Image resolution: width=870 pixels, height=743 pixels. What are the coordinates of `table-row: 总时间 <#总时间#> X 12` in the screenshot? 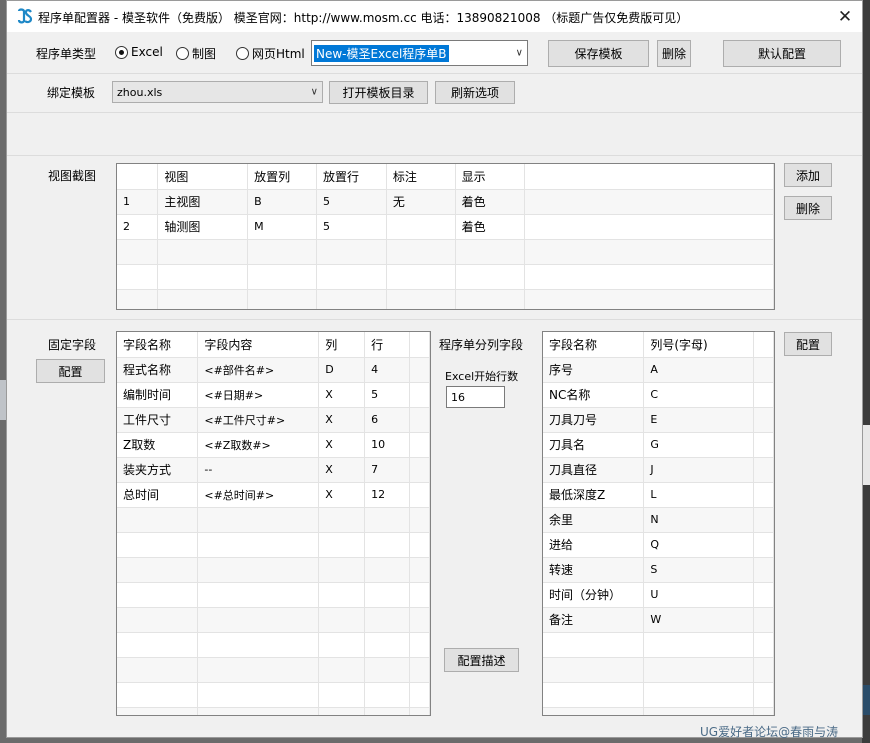 It's located at (273, 495).